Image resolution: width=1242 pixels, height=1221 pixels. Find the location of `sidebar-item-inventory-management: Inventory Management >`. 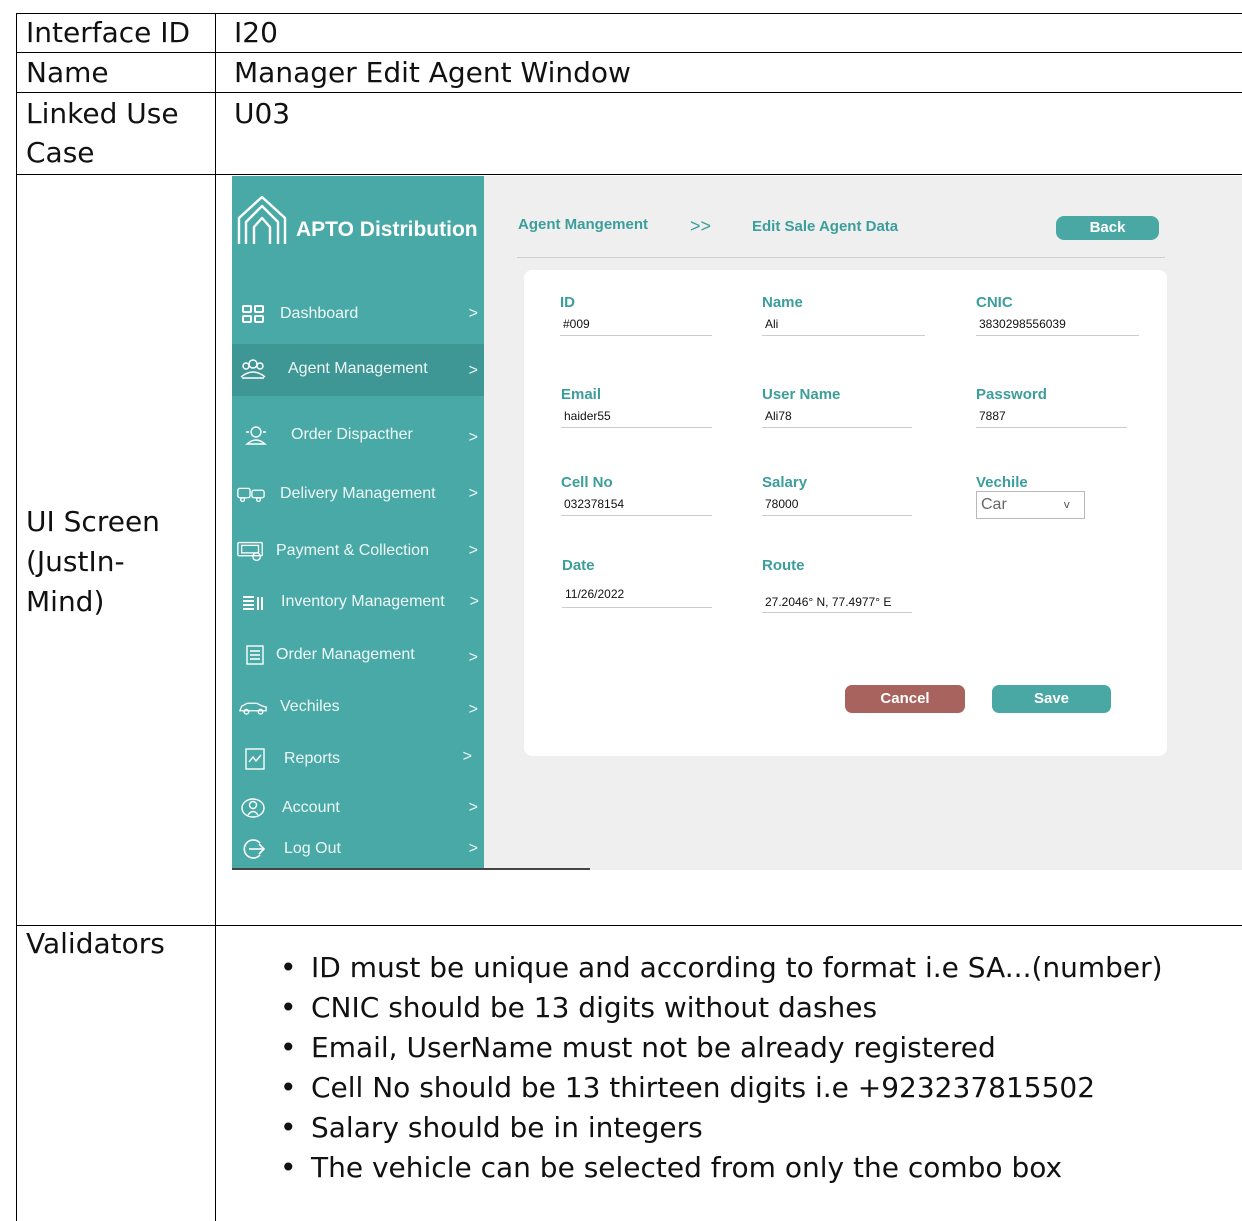

sidebar-item-inventory-management: Inventory Management > is located at coordinates (358, 604).